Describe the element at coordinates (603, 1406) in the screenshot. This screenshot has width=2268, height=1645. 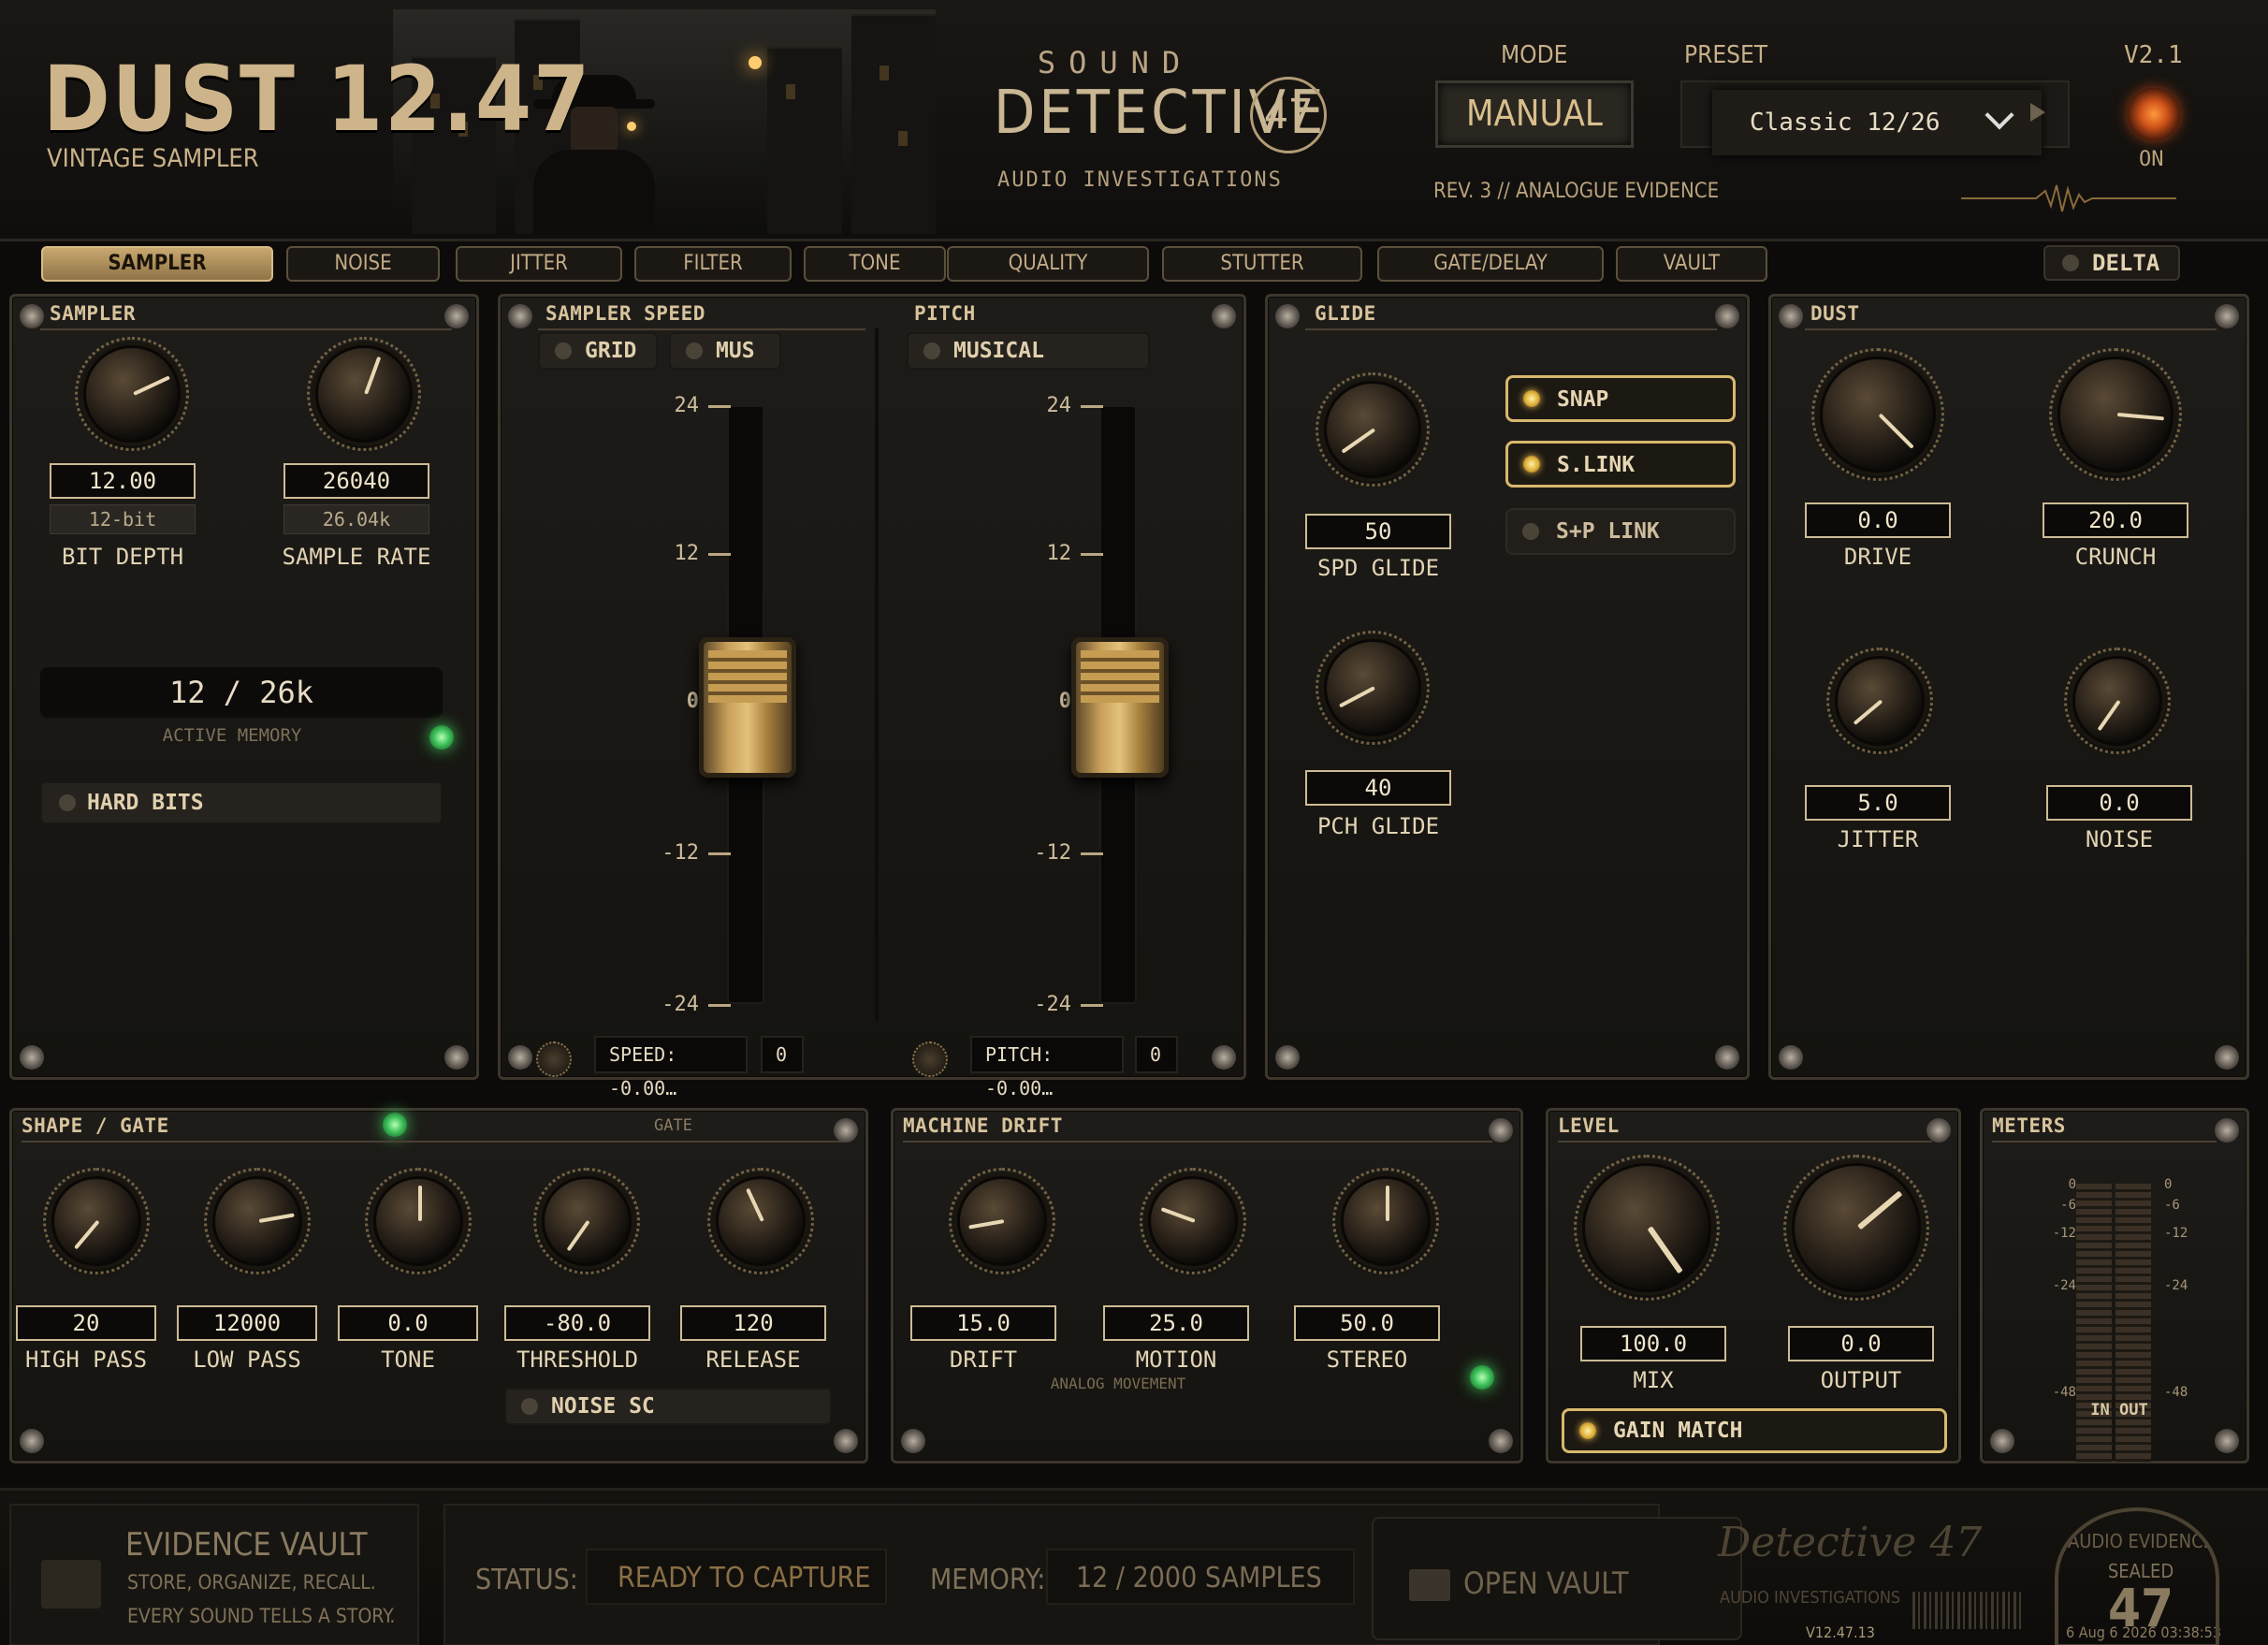
I see `noise-sc-label: NOISE SC` at that location.